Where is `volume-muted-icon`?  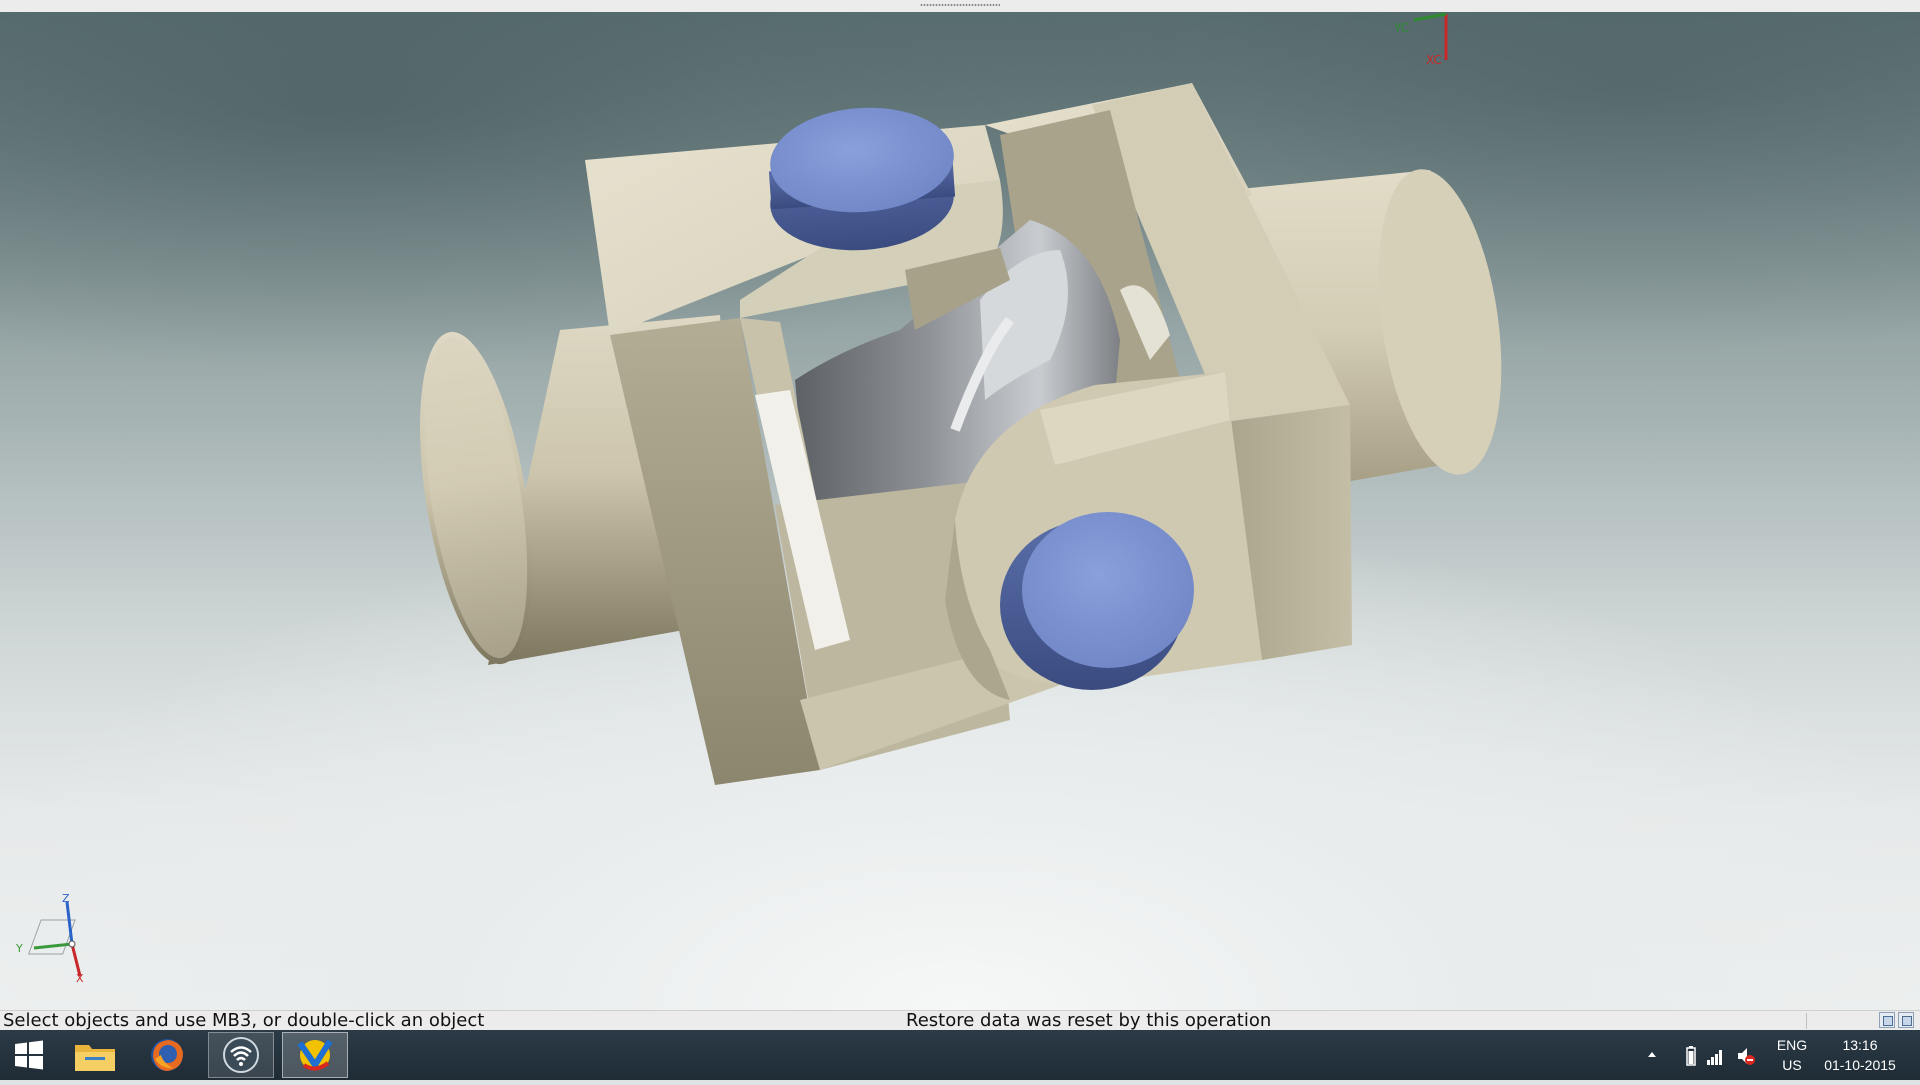
volume-muted-icon is located at coordinates (1746, 1056).